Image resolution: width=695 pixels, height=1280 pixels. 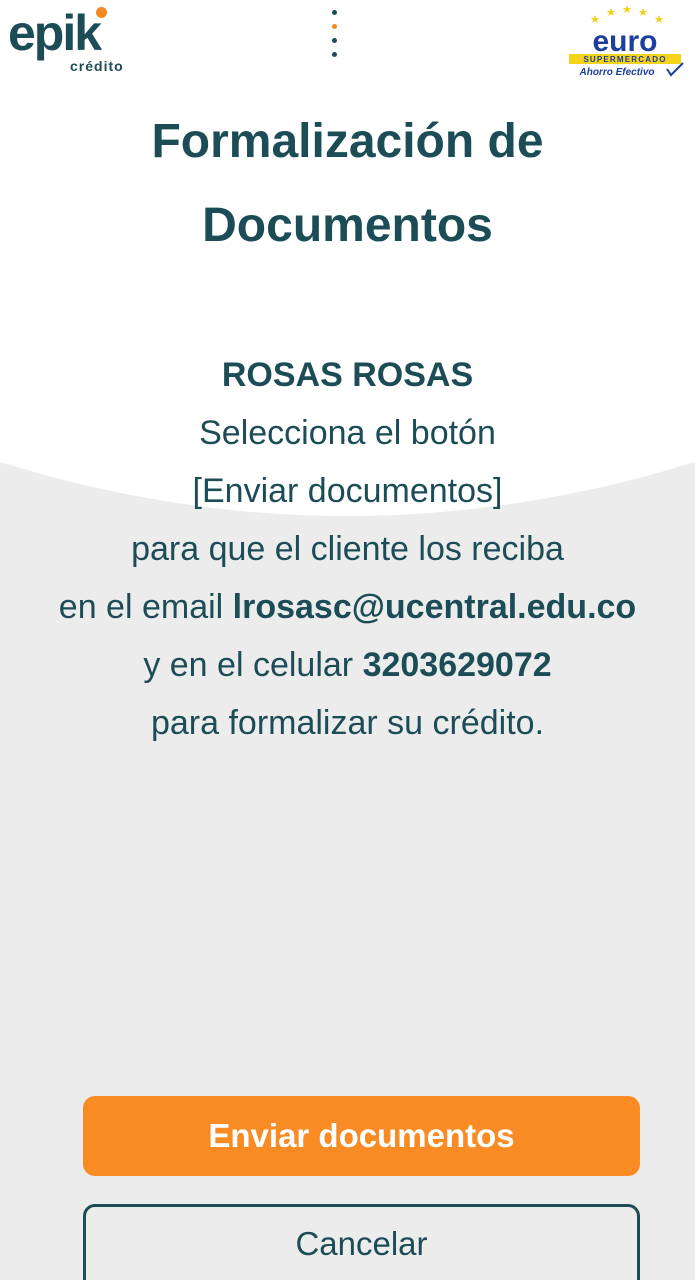 What do you see at coordinates (616, 72) in the screenshot?
I see `euro-logo-slogan: Ahorro Efectivo` at bounding box center [616, 72].